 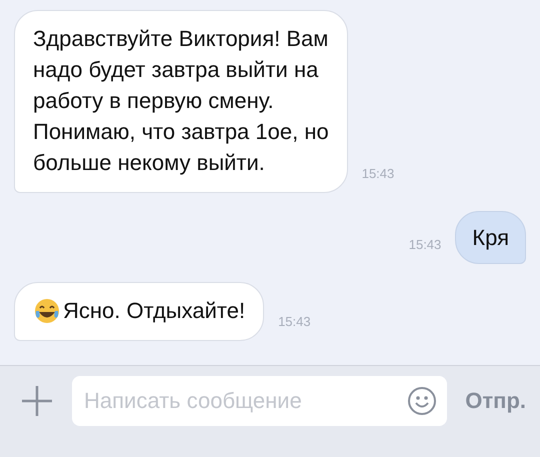 I want to click on send-button: Отпр., so click(x=495, y=401).